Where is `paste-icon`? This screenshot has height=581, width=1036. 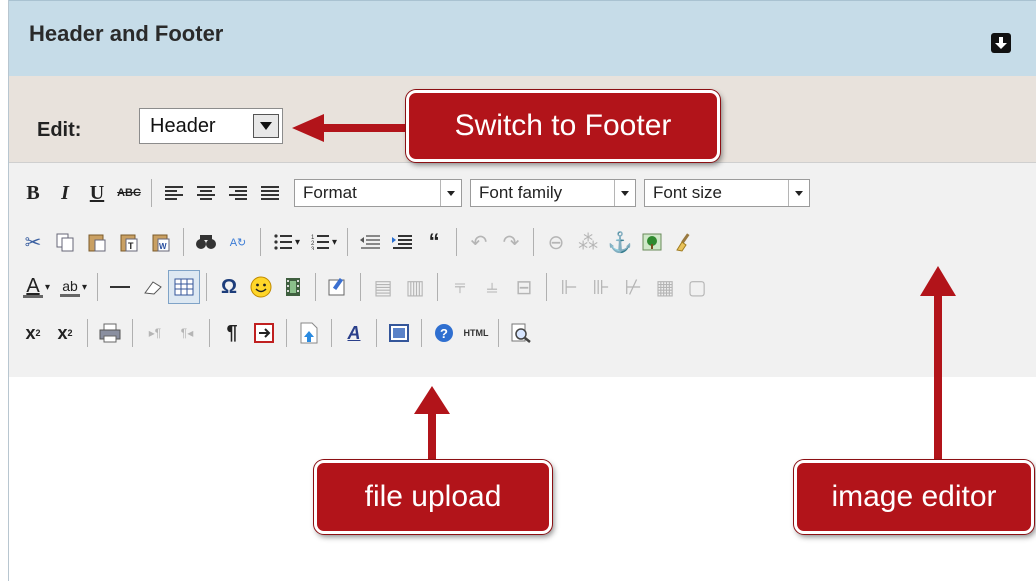 paste-icon is located at coordinates (97, 242).